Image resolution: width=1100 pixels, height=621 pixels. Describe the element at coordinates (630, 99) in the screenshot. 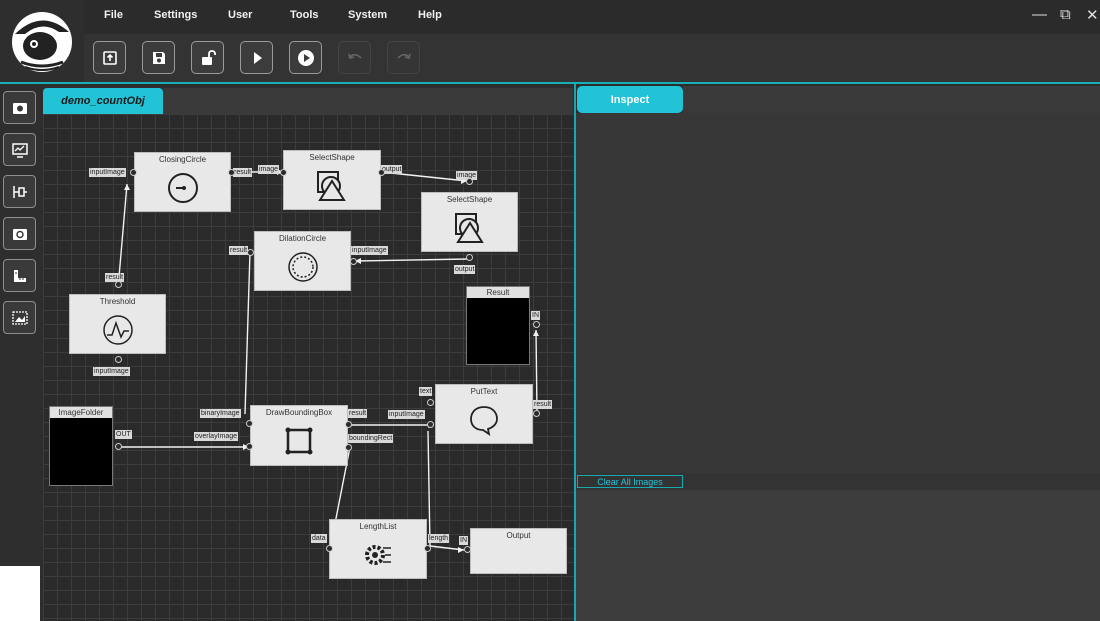

I see `tab-inspect: Inspect` at that location.